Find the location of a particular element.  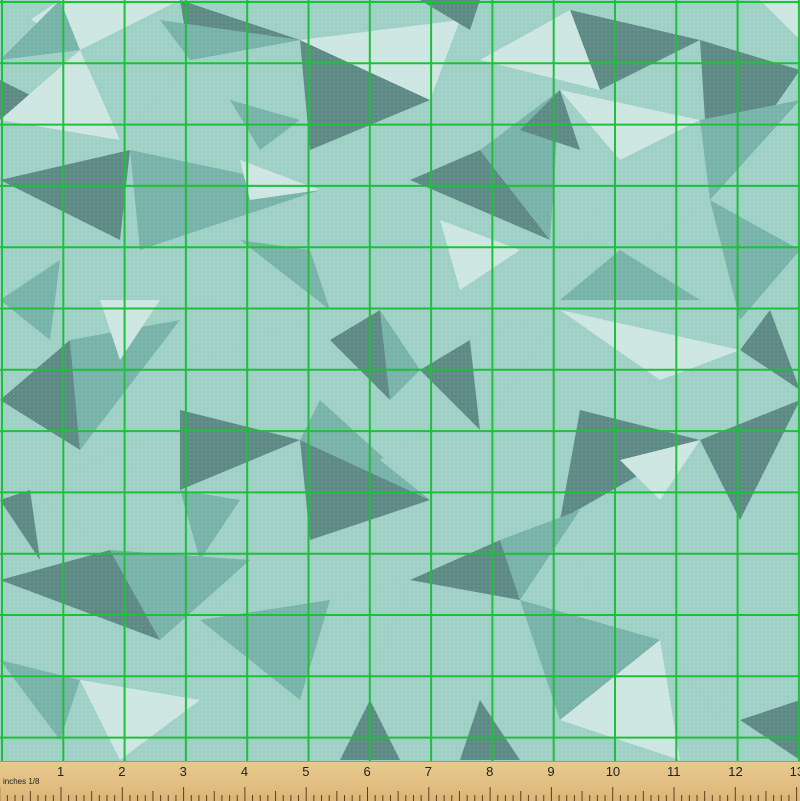

ruler-ticks is located at coordinates (399, 794).